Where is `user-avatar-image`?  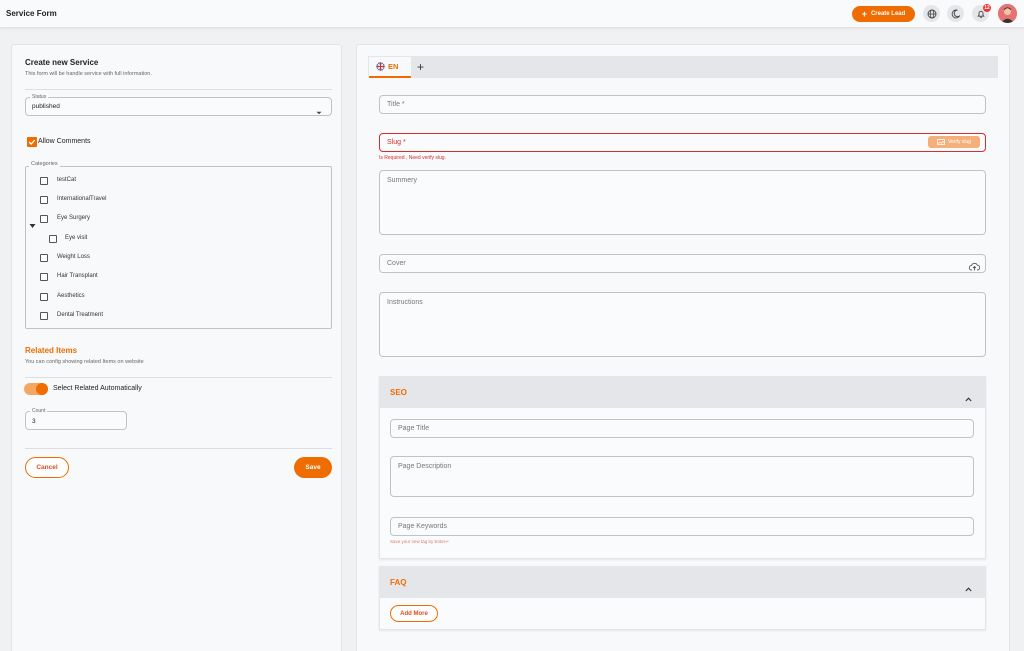 user-avatar-image is located at coordinates (1007, 13).